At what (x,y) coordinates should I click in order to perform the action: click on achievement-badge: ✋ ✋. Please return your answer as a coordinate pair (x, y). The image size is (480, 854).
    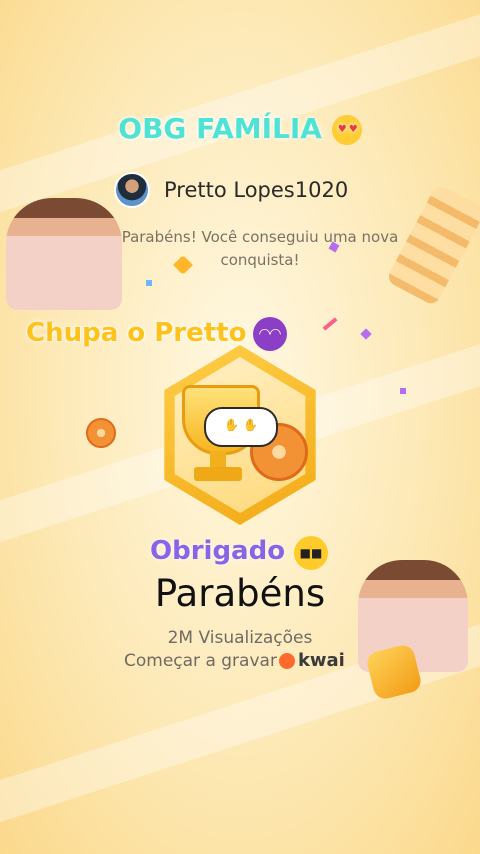
    Looking at the image, I should click on (240, 435).